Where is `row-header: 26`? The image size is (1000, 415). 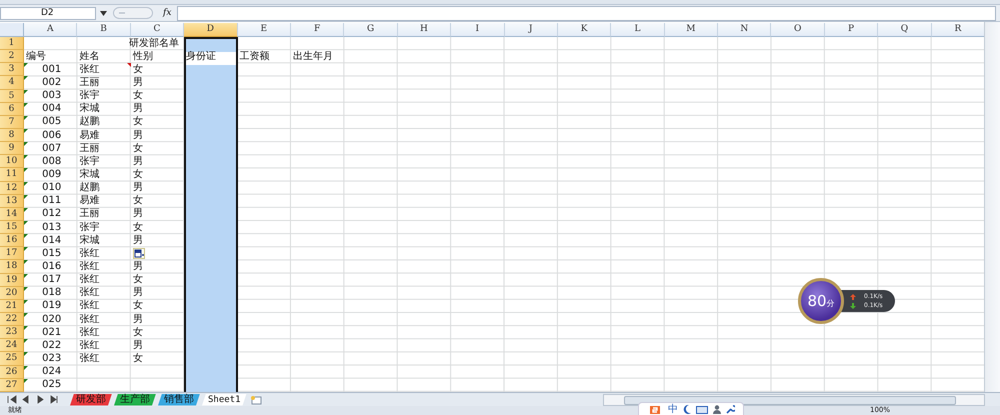
row-header: 26 is located at coordinates (12, 372).